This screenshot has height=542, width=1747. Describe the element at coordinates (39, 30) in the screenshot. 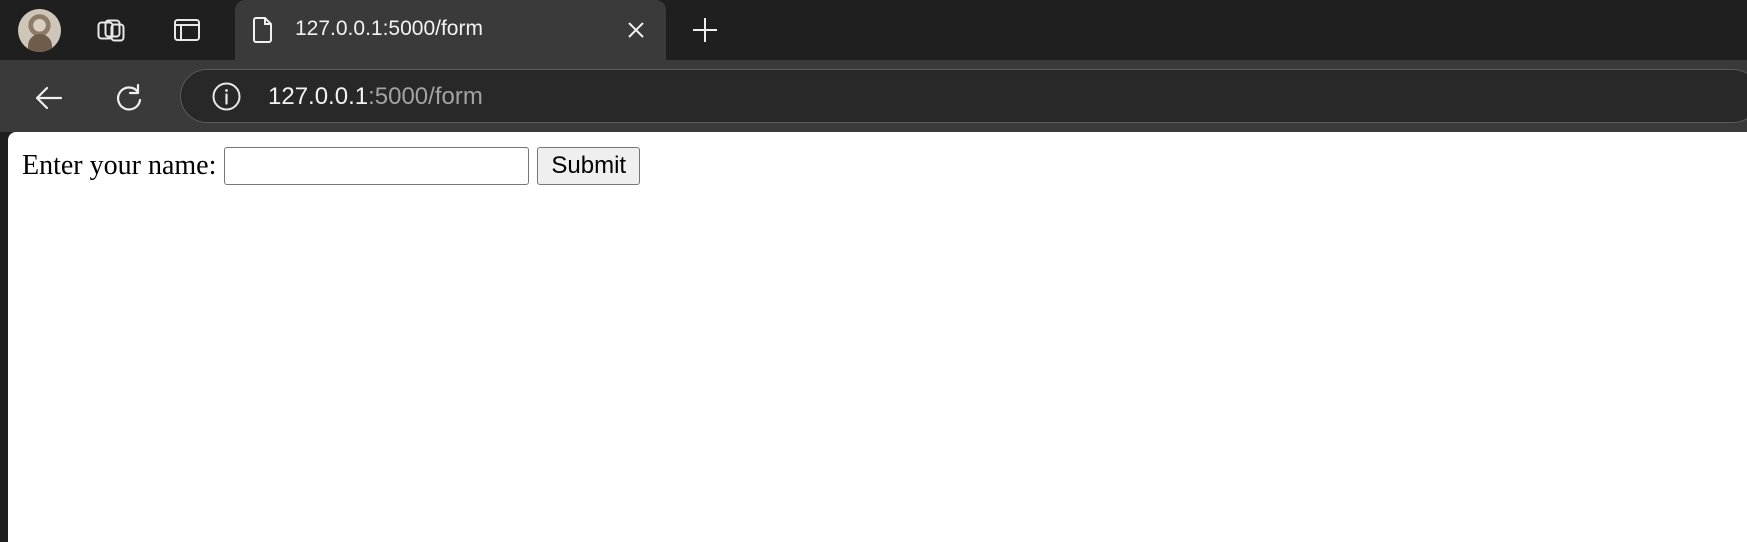

I see `avatar` at that location.